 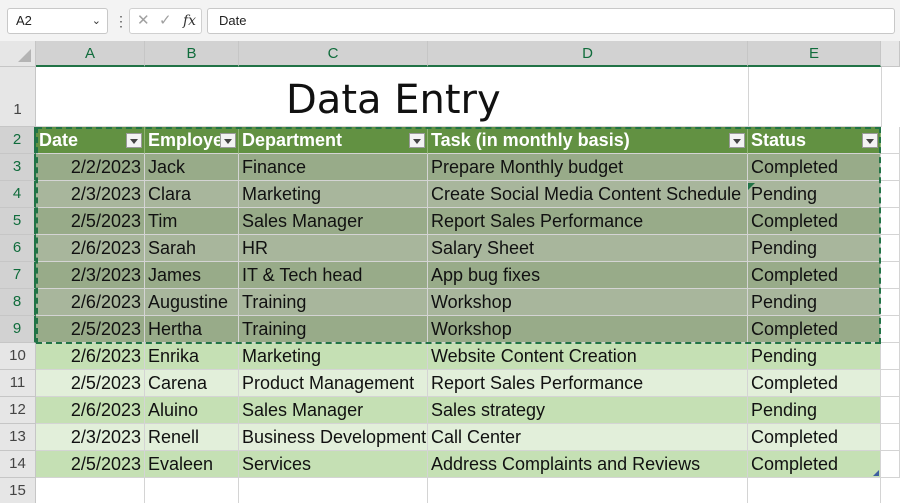 I want to click on error-indicator-icon, so click(x=751, y=186).